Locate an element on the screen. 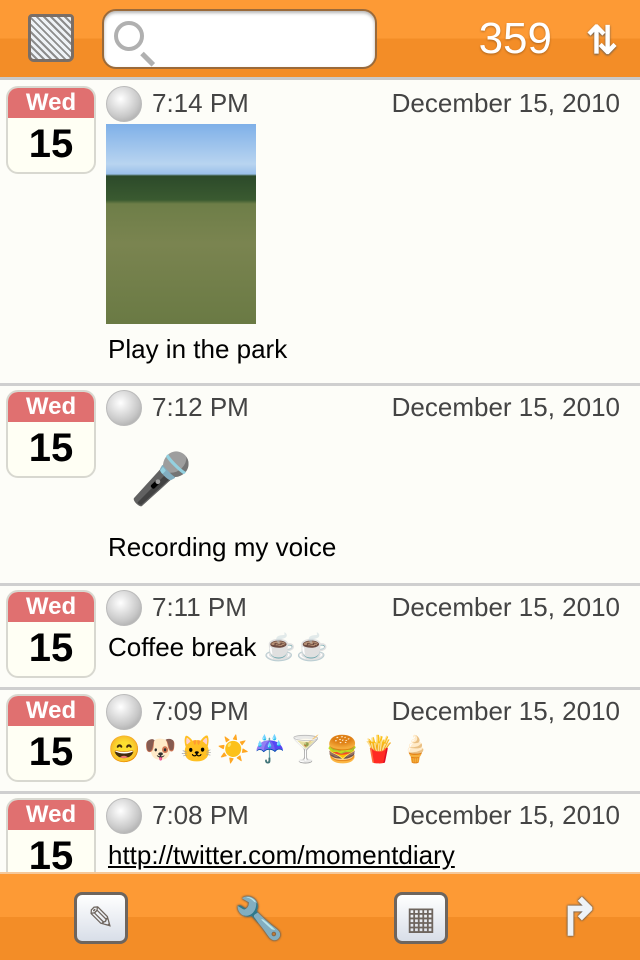  entry-time: 7:14 PM is located at coordinates (200, 103).